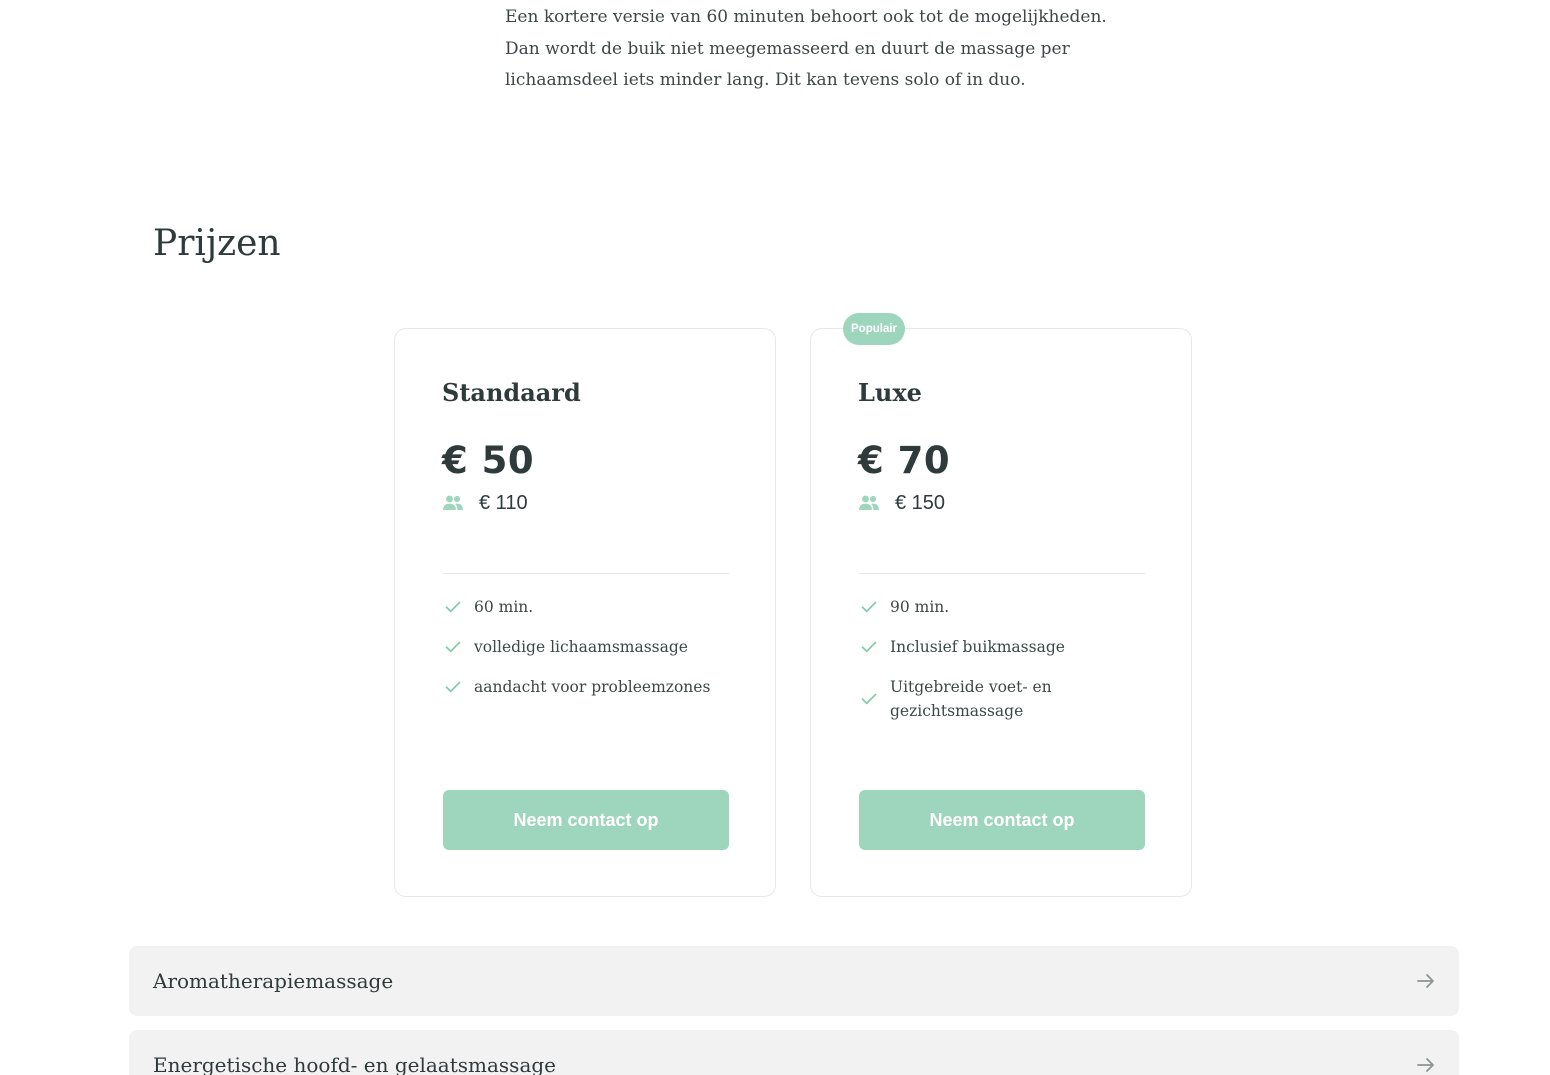  Describe the element at coordinates (1004, 607) in the screenshot. I see `feature-item: 90 min.` at that location.